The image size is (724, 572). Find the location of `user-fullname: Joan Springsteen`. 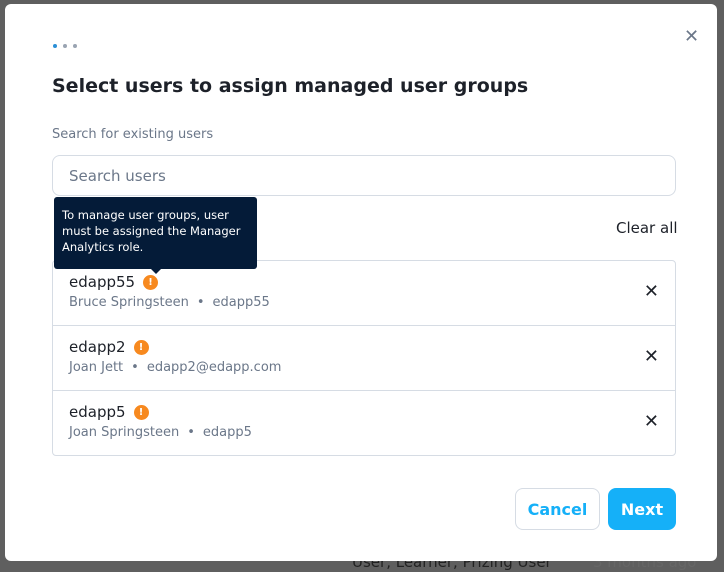

user-fullname: Joan Springsteen is located at coordinates (124, 432).